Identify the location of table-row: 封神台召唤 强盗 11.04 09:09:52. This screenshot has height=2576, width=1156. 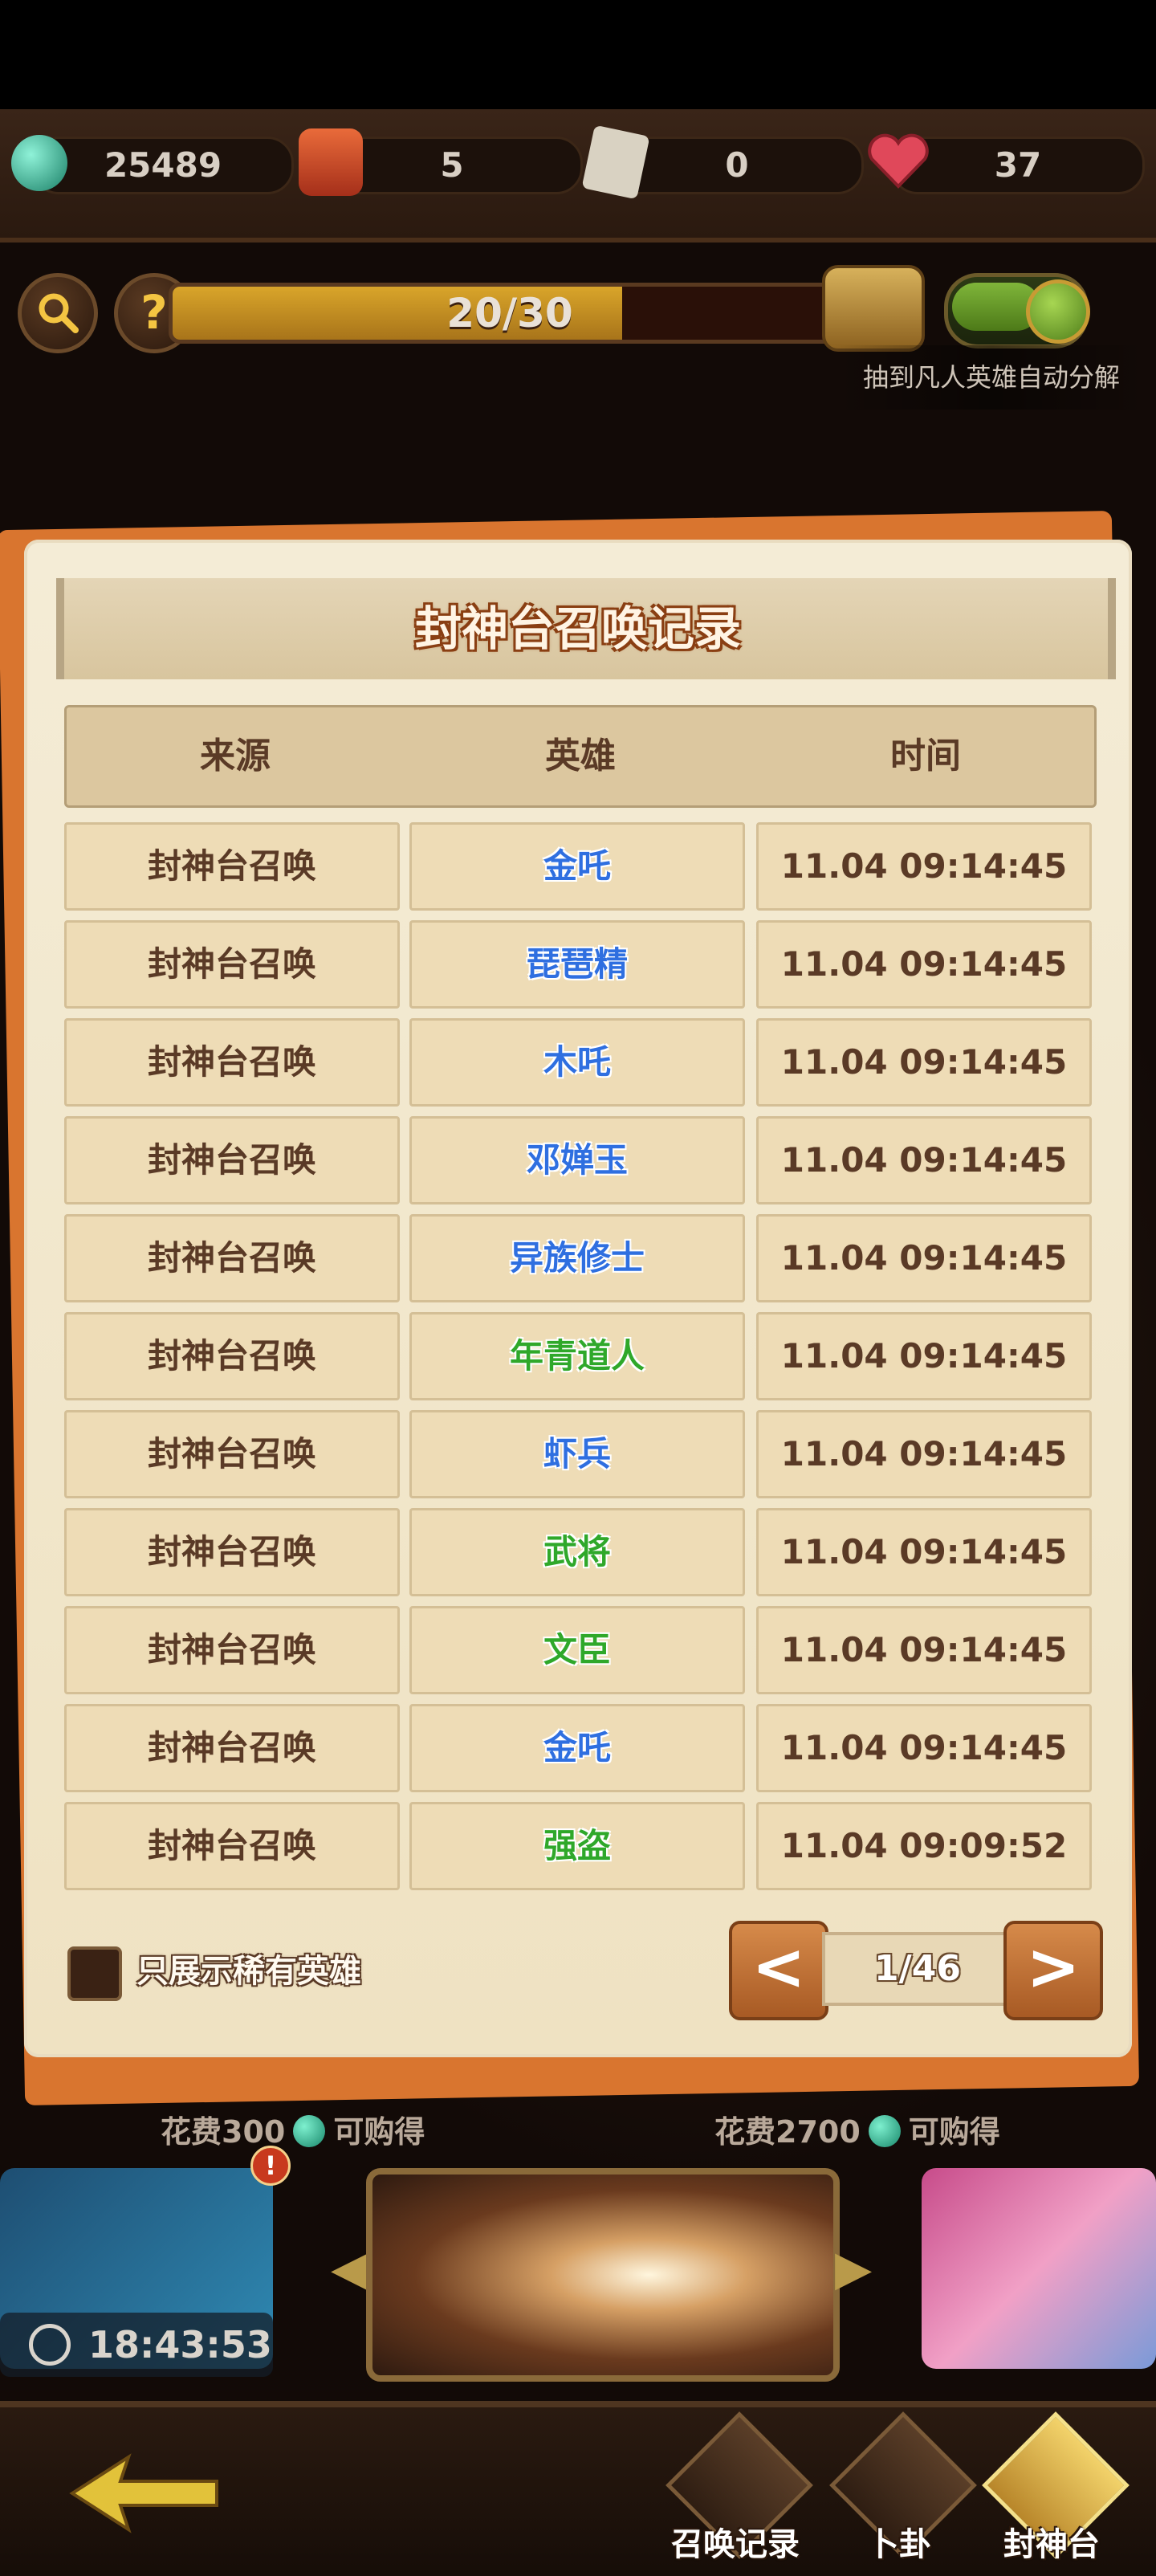
(578, 1846).